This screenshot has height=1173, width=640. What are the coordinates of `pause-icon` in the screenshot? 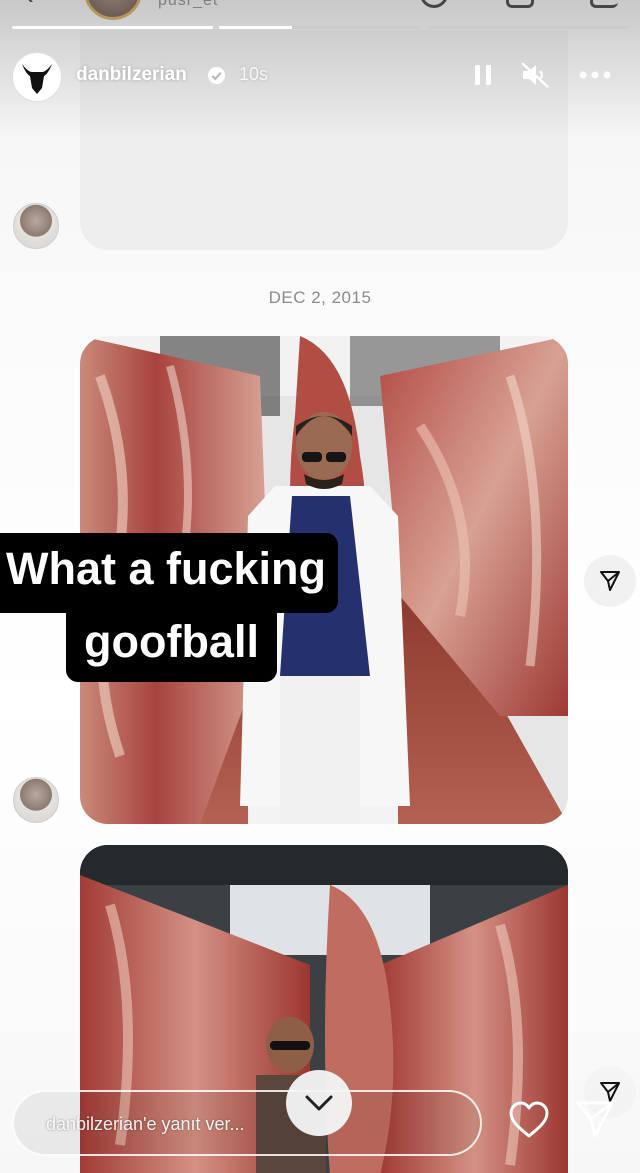 It's located at (483, 75).